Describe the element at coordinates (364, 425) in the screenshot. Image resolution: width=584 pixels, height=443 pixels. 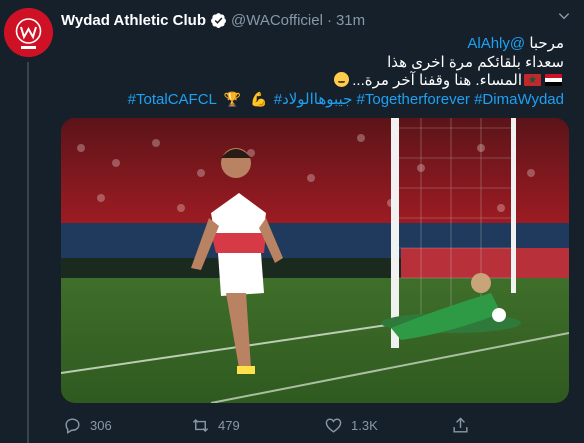
I see `like-count: 1.3K` at that location.